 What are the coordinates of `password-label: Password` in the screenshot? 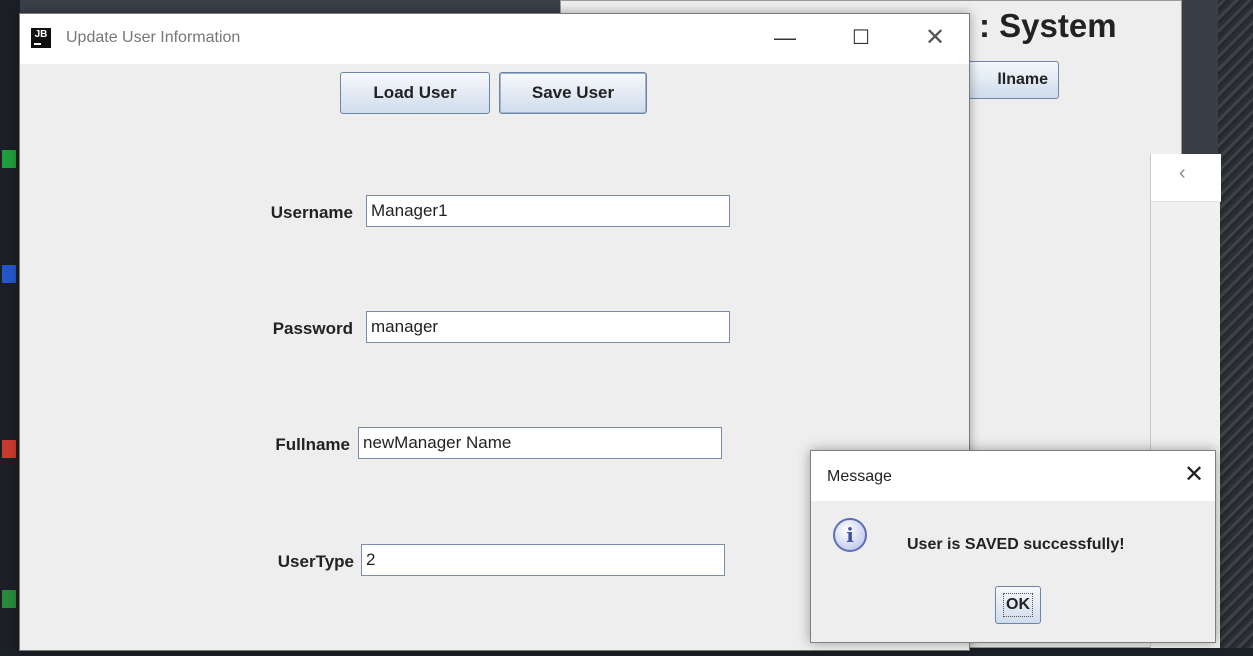 It's located at (312, 328).